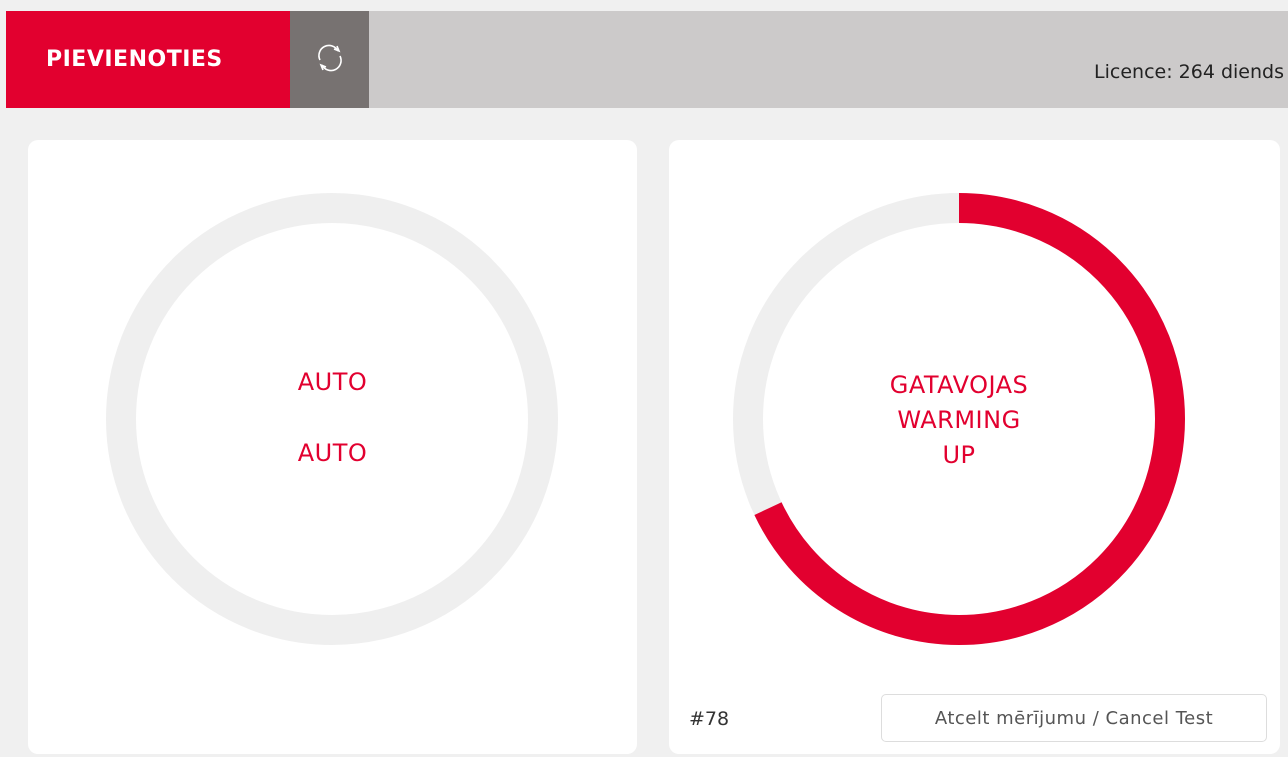 This screenshot has height=757, width=1288. I want to click on status-line-2: WARMING, so click(959, 420).